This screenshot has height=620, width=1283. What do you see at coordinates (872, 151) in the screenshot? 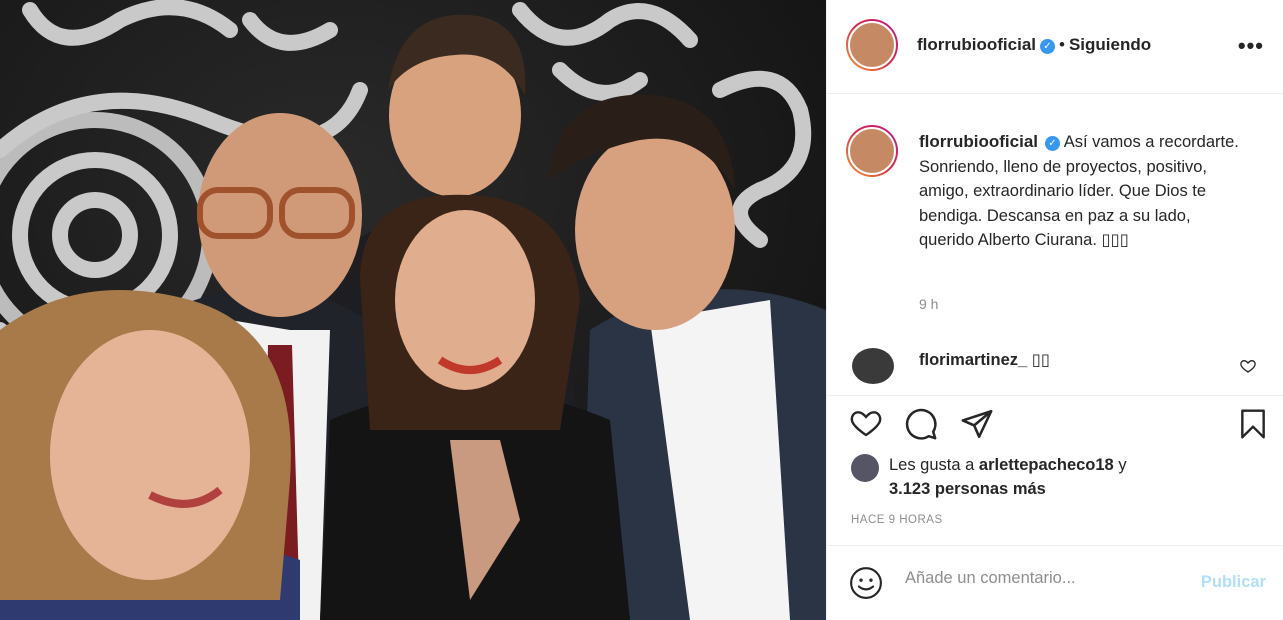
I see `caption-avatar` at bounding box center [872, 151].